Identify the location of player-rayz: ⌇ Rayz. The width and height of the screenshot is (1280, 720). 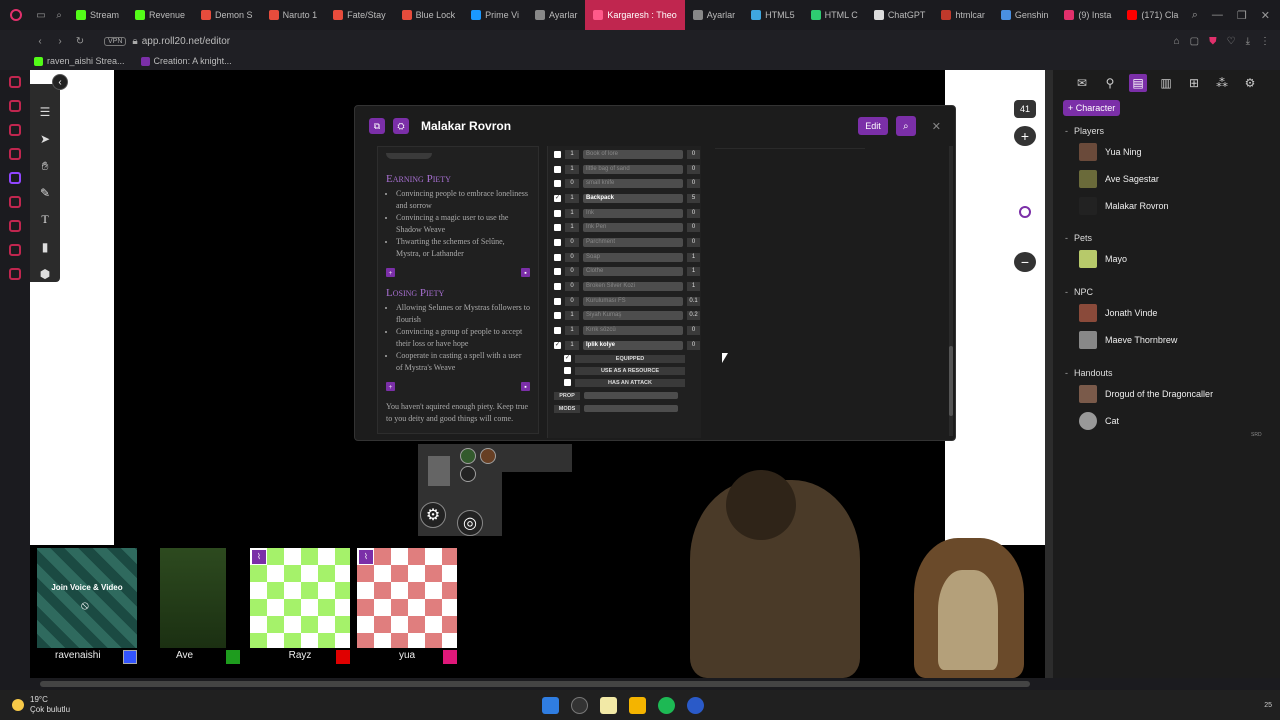
(300, 607).